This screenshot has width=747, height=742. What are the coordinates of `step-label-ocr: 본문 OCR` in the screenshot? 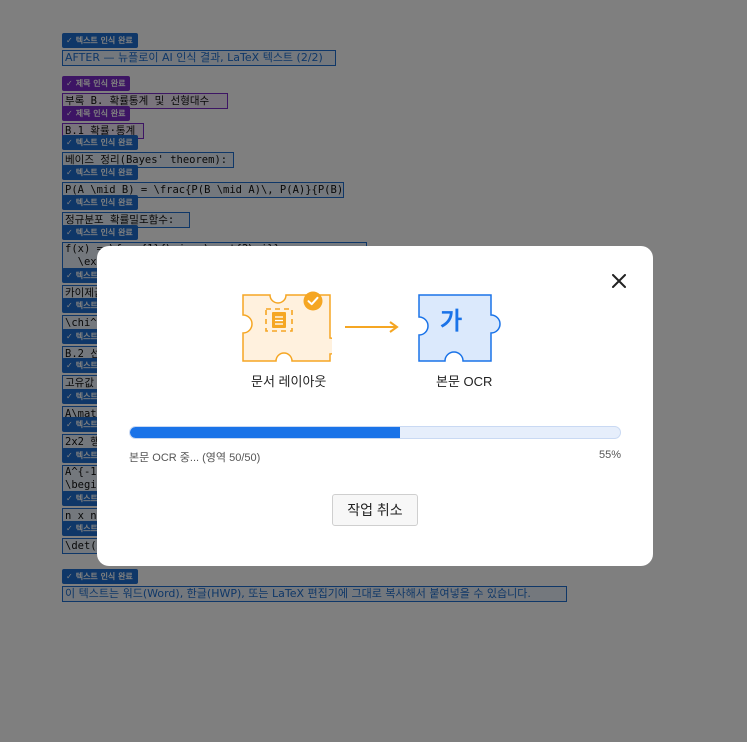 It's located at (464, 381).